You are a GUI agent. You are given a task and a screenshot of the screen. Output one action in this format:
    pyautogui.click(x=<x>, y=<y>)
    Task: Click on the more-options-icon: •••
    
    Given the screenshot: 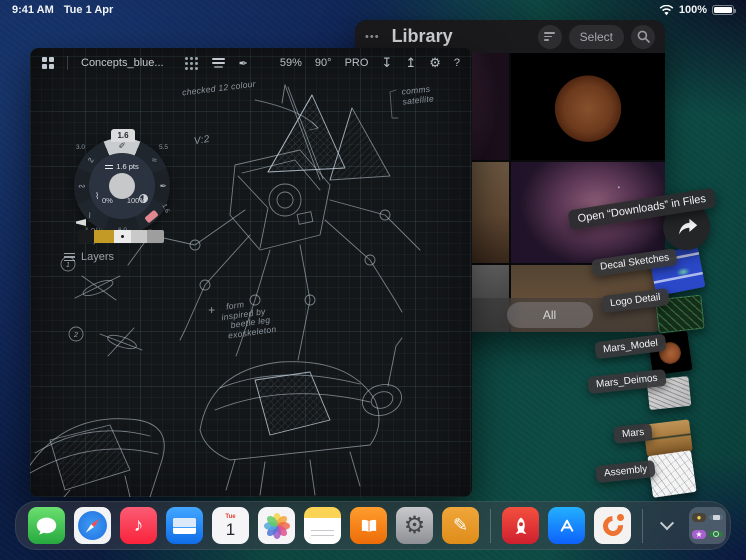 What is the action you would take?
    pyautogui.click(x=372, y=37)
    